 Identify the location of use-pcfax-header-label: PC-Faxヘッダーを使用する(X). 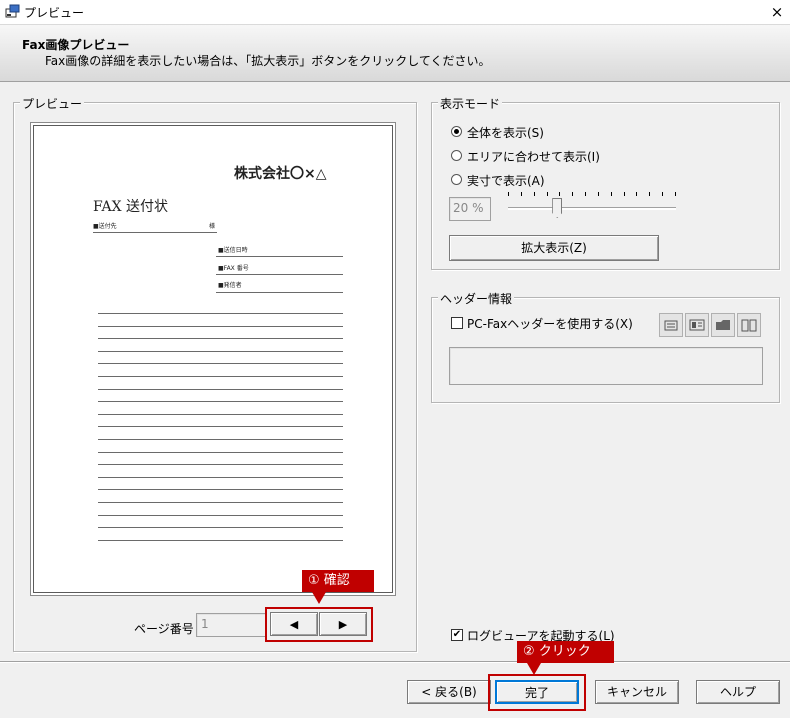
(550, 324).